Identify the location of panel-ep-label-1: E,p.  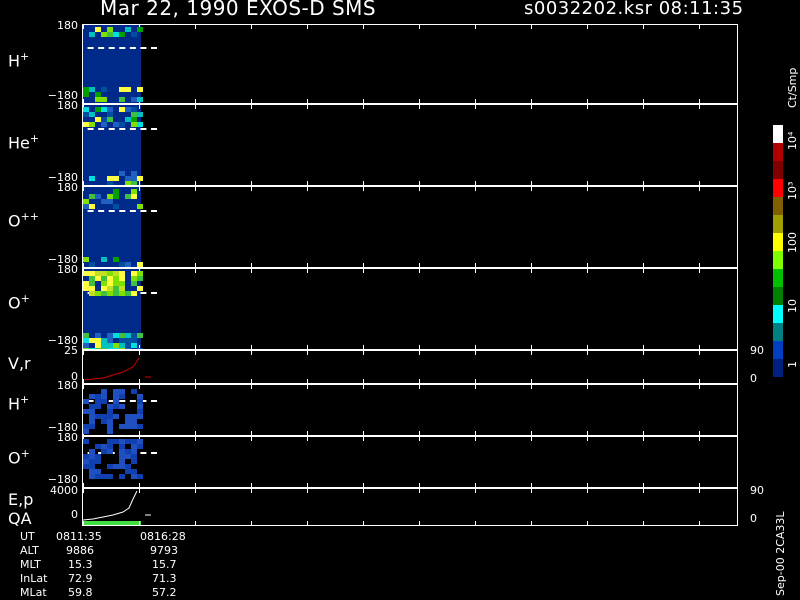
(21, 499).